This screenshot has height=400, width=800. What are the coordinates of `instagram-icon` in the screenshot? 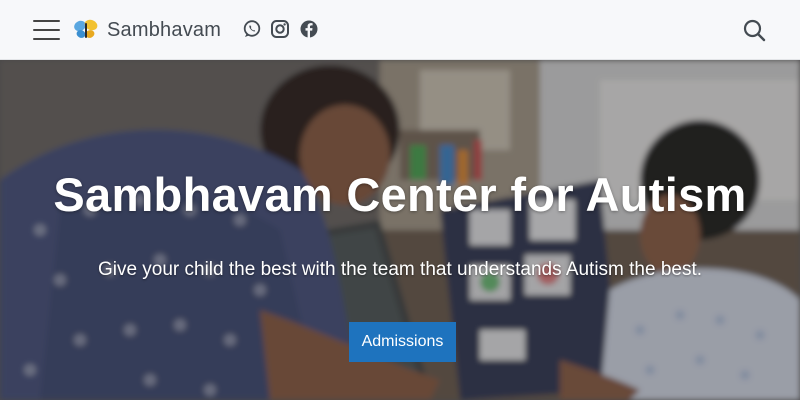 It's located at (280, 29).